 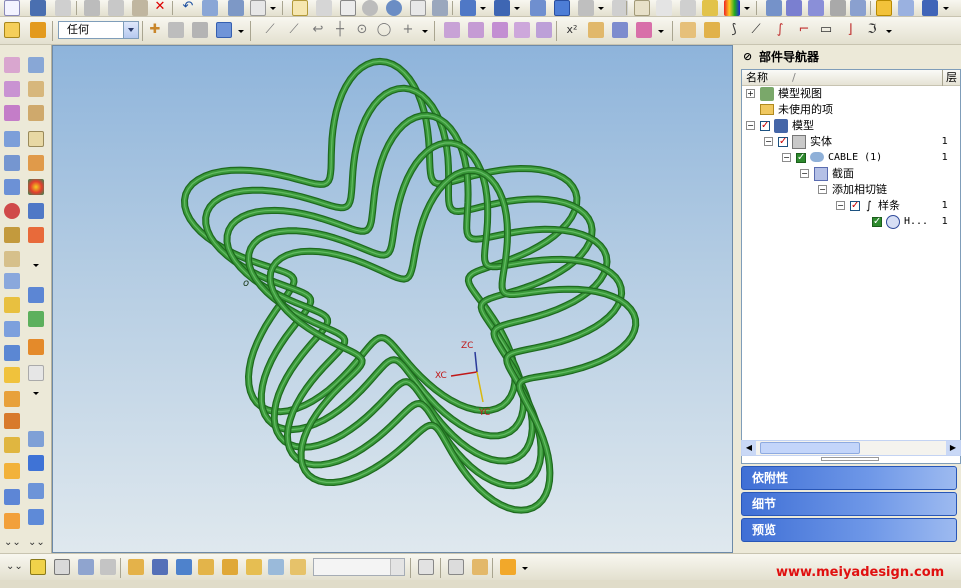 I want to click on select-arrow-icon, so click(x=12, y=30).